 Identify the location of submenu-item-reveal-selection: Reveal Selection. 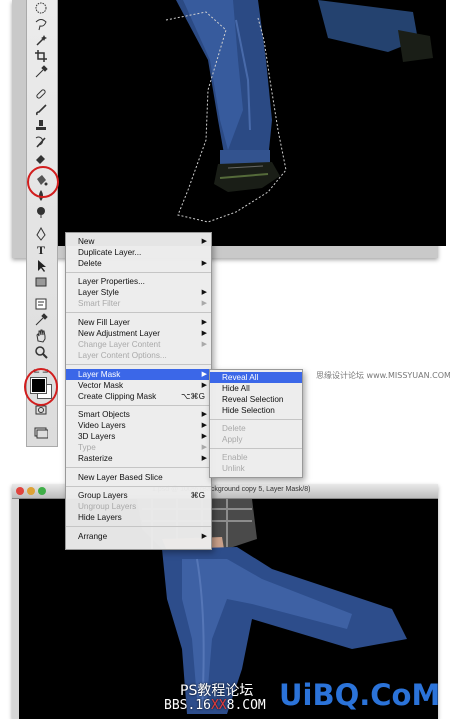
(256, 399).